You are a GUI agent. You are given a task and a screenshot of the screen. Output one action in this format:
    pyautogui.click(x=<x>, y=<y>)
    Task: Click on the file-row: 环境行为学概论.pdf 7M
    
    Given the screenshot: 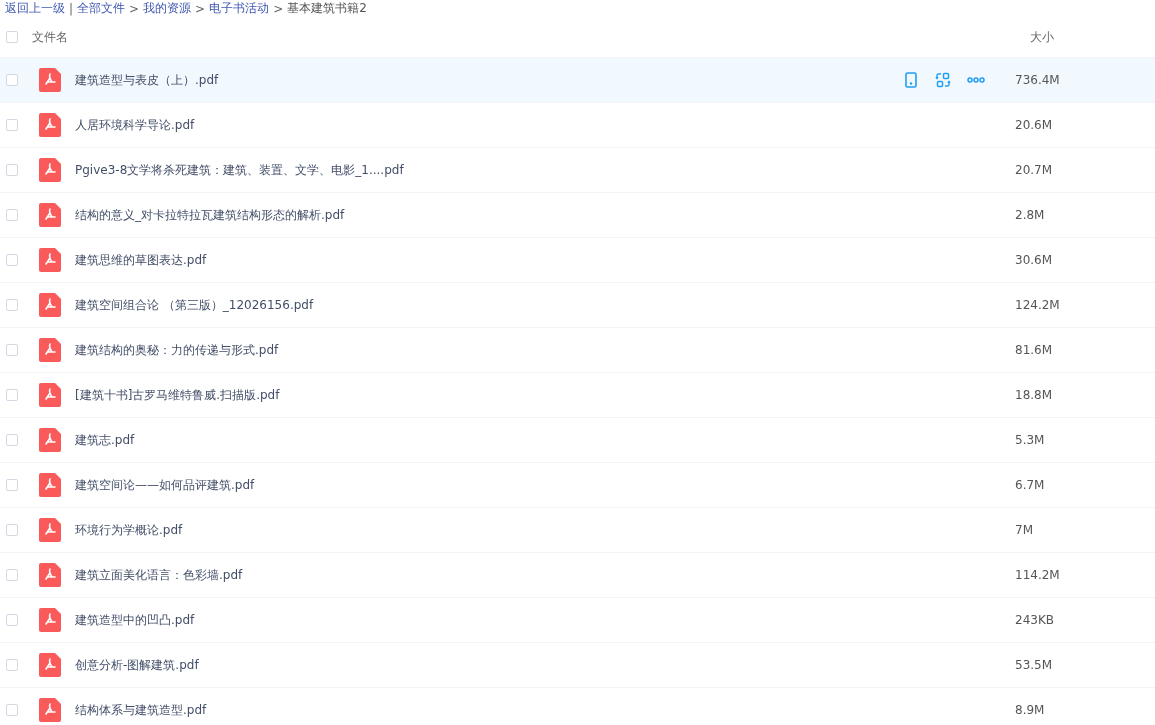 What is the action you would take?
    pyautogui.click(x=577, y=530)
    